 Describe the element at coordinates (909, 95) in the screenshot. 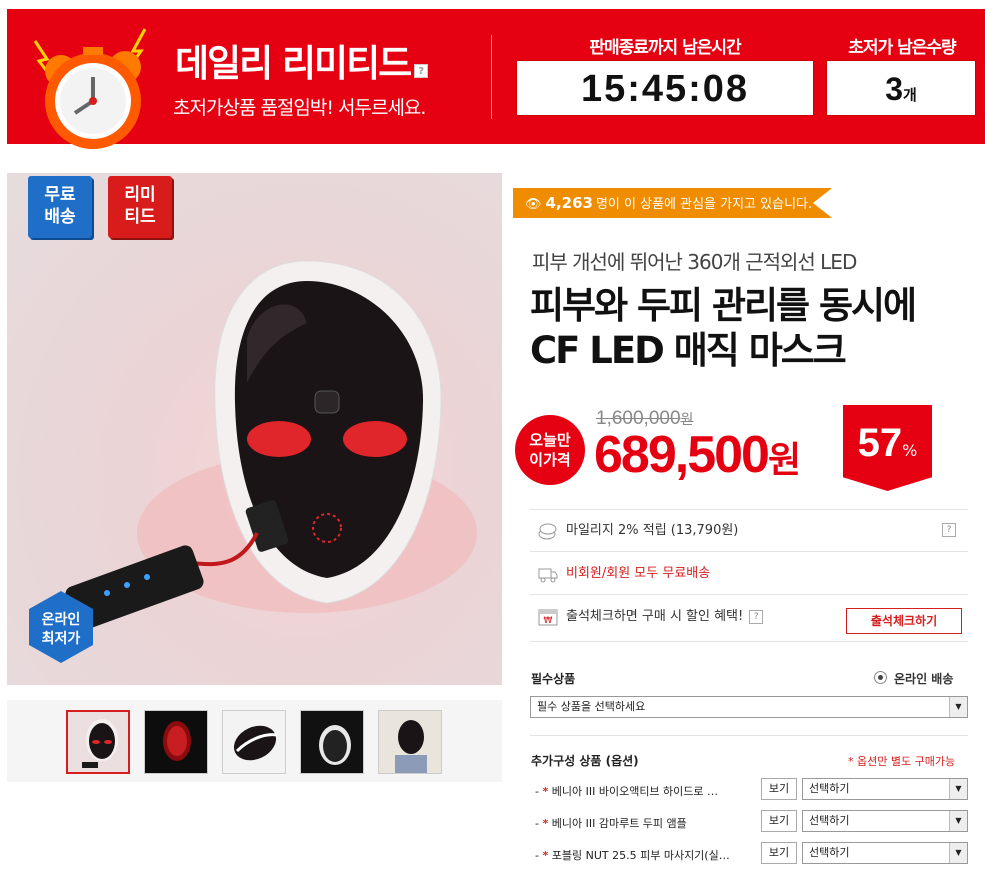

I see `remaining-qty-unit: 개` at that location.